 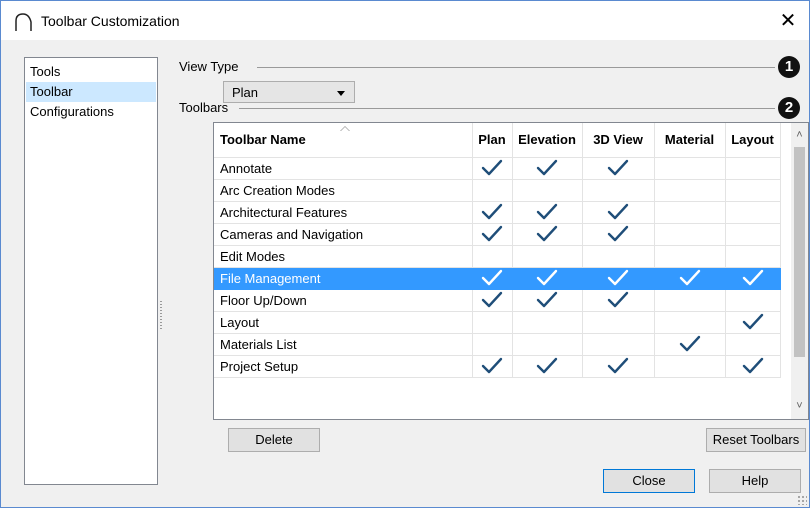 What do you see at coordinates (91, 112) in the screenshot?
I see `sidebar-item-2: Configurations` at bounding box center [91, 112].